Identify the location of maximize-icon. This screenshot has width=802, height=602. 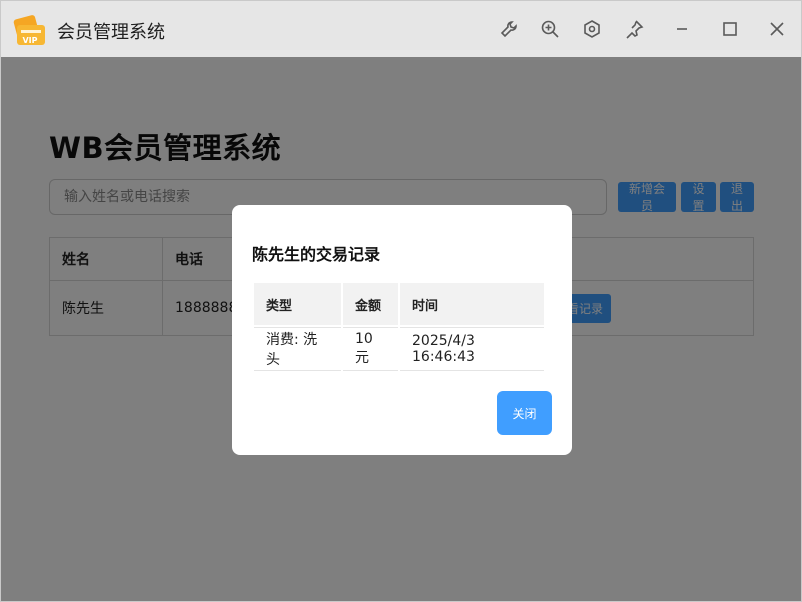
(730, 29).